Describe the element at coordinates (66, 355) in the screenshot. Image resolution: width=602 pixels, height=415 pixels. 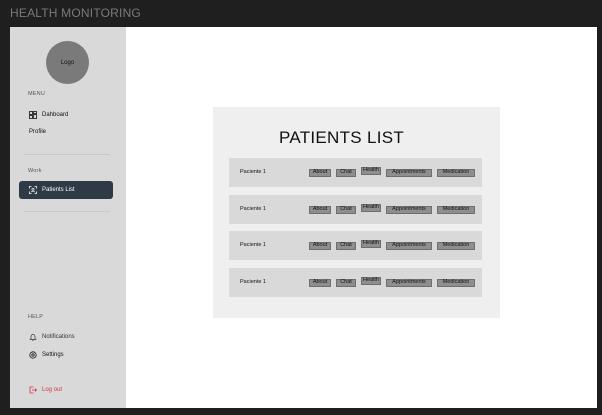
I see `sidebar-item-settings: Settings` at that location.